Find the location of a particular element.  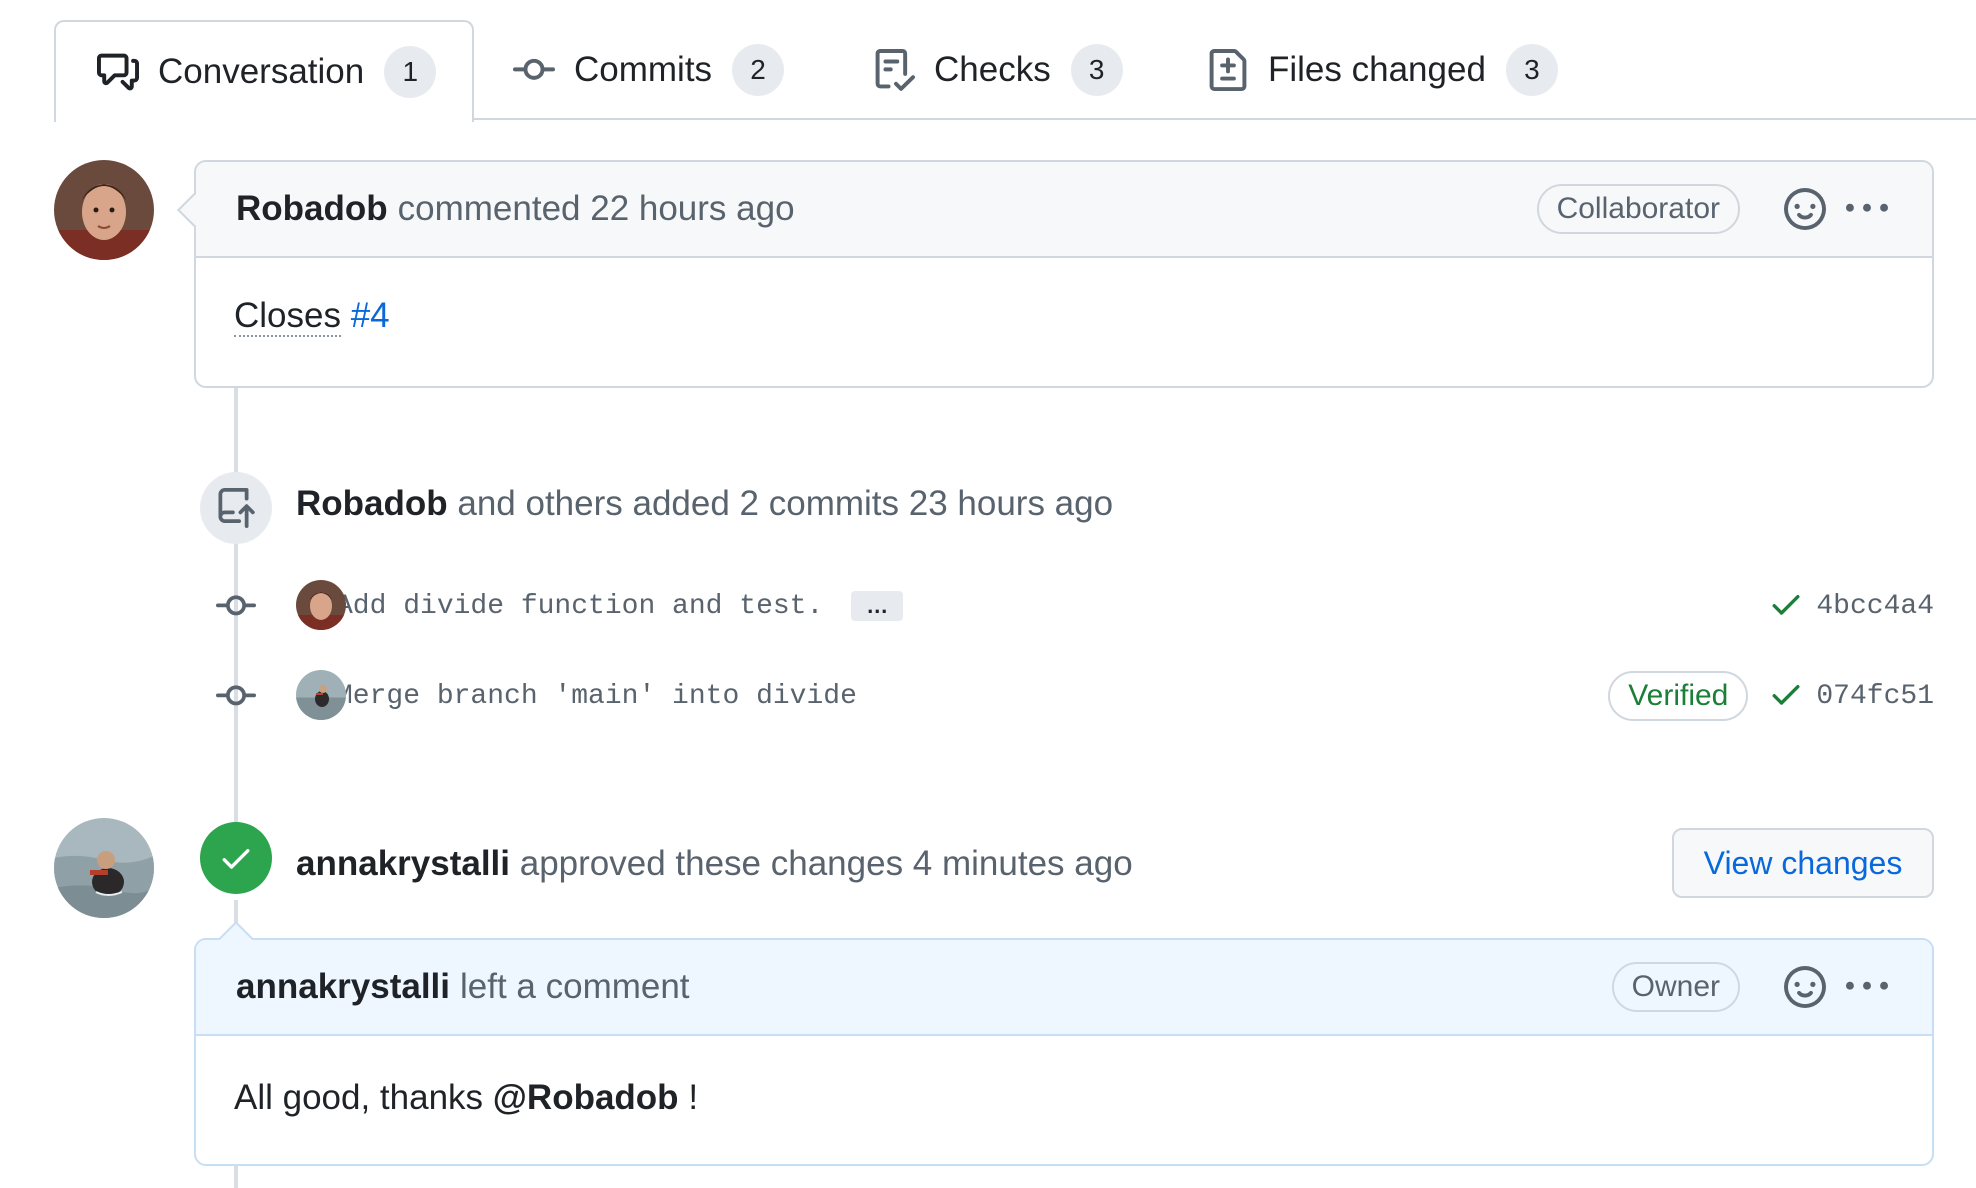

commit-status: 4bcc4a4 is located at coordinates (1851, 606).